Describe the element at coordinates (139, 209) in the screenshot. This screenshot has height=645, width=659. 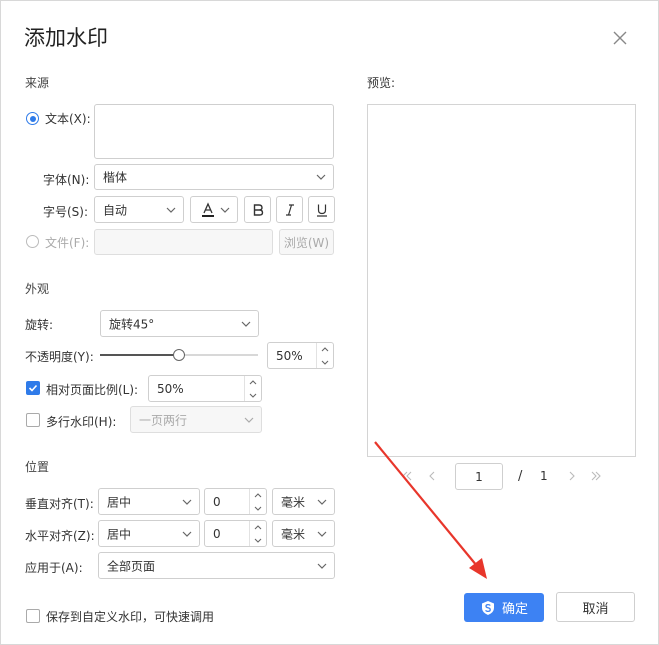
I see `size-select: 自动` at that location.